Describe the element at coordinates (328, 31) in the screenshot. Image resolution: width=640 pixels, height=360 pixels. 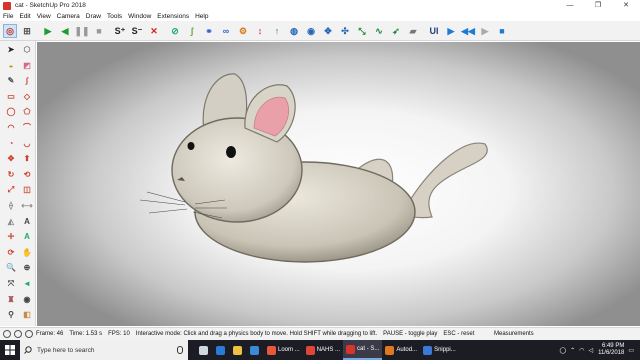
I see `ball-joint-icon: ✥` at that location.